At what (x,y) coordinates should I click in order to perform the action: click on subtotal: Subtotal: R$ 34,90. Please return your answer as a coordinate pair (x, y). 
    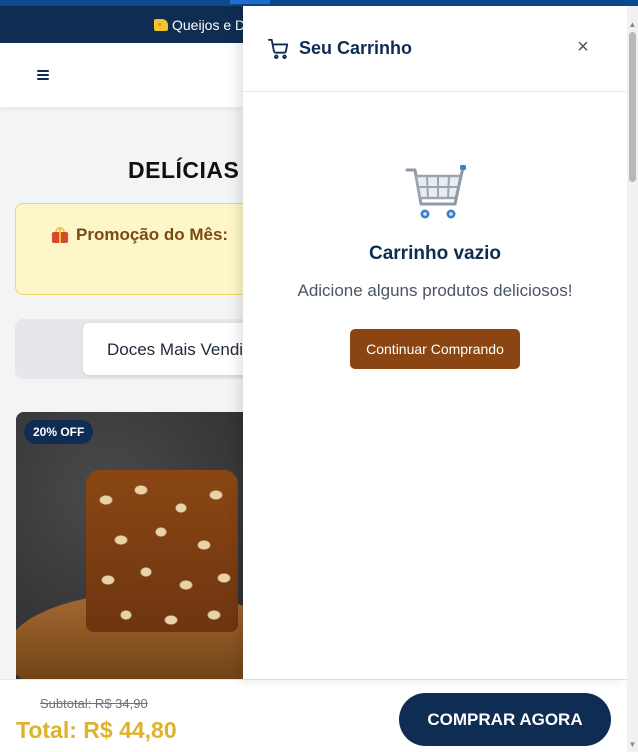
    Looking at the image, I should click on (94, 703).